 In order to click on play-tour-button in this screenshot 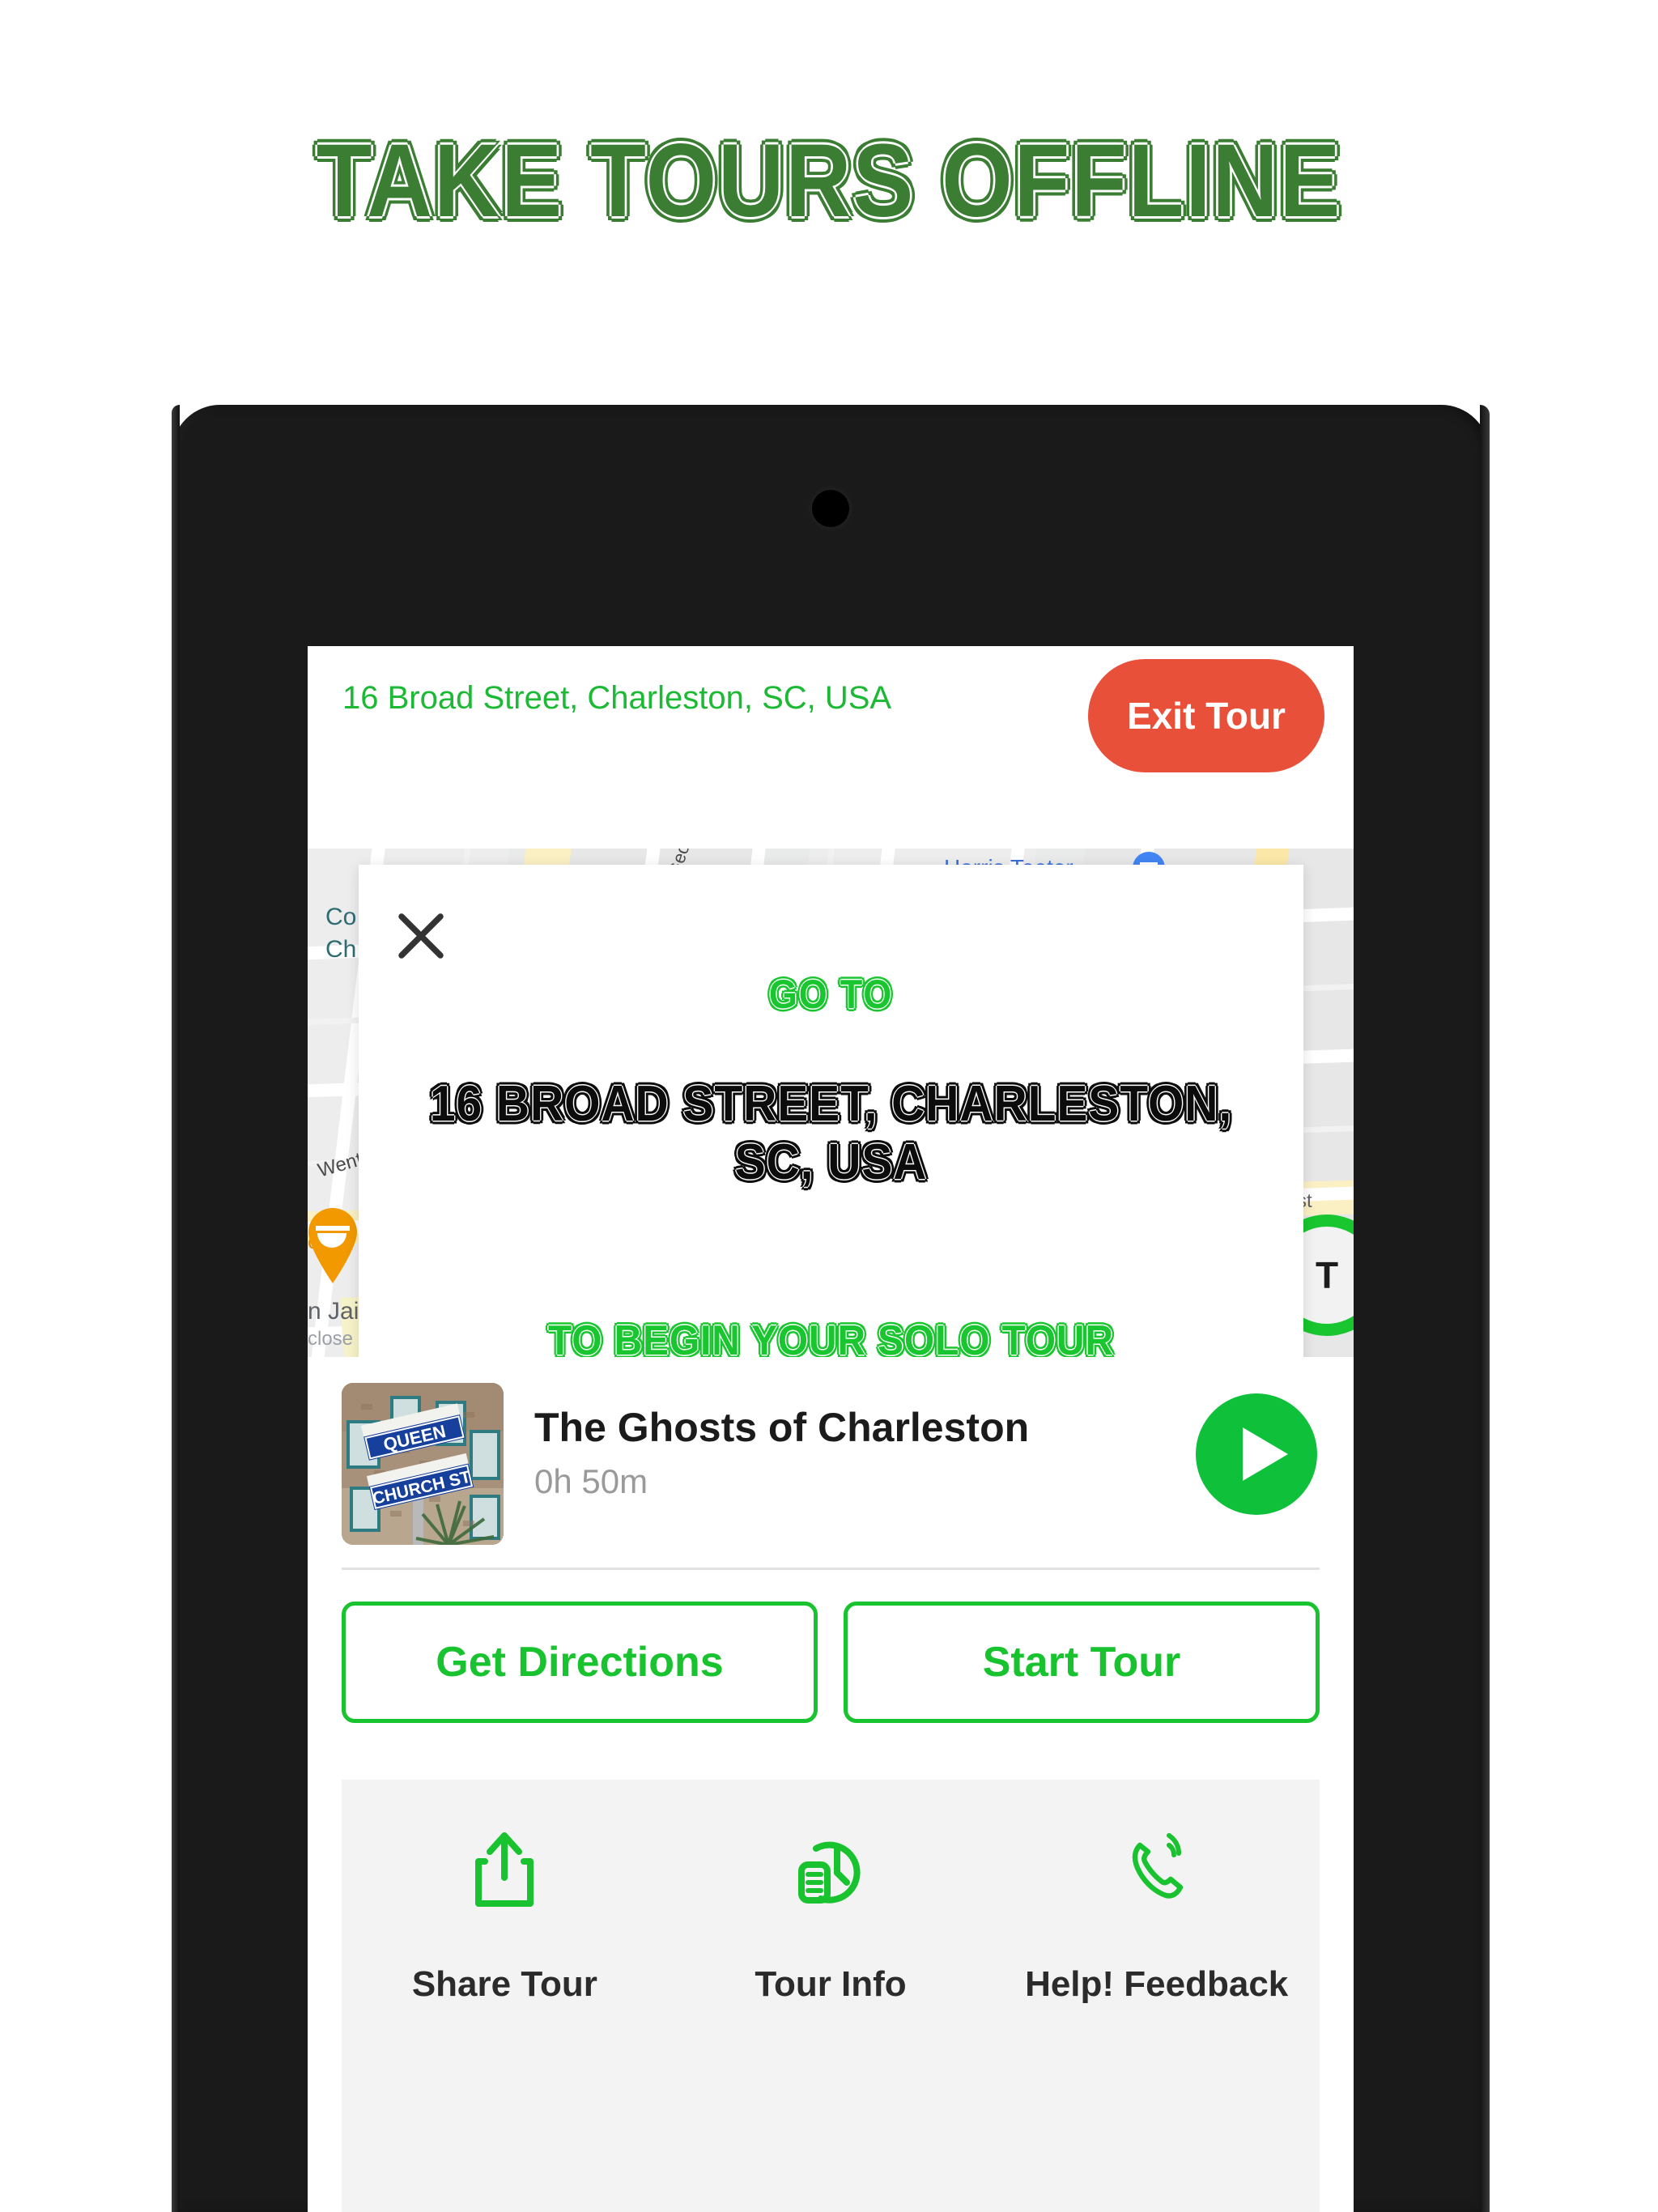, I will do `click(1256, 1454)`.